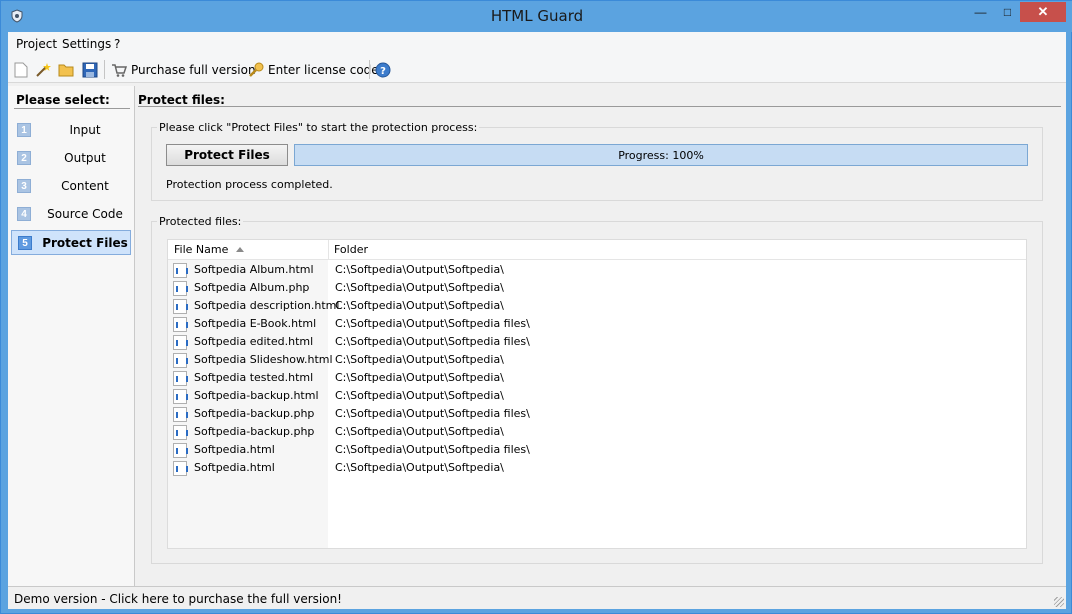 Image resolution: width=1072 pixels, height=614 pixels. Describe the element at coordinates (71, 158) in the screenshot. I see `sidebar-item-output: 2 Output` at that location.